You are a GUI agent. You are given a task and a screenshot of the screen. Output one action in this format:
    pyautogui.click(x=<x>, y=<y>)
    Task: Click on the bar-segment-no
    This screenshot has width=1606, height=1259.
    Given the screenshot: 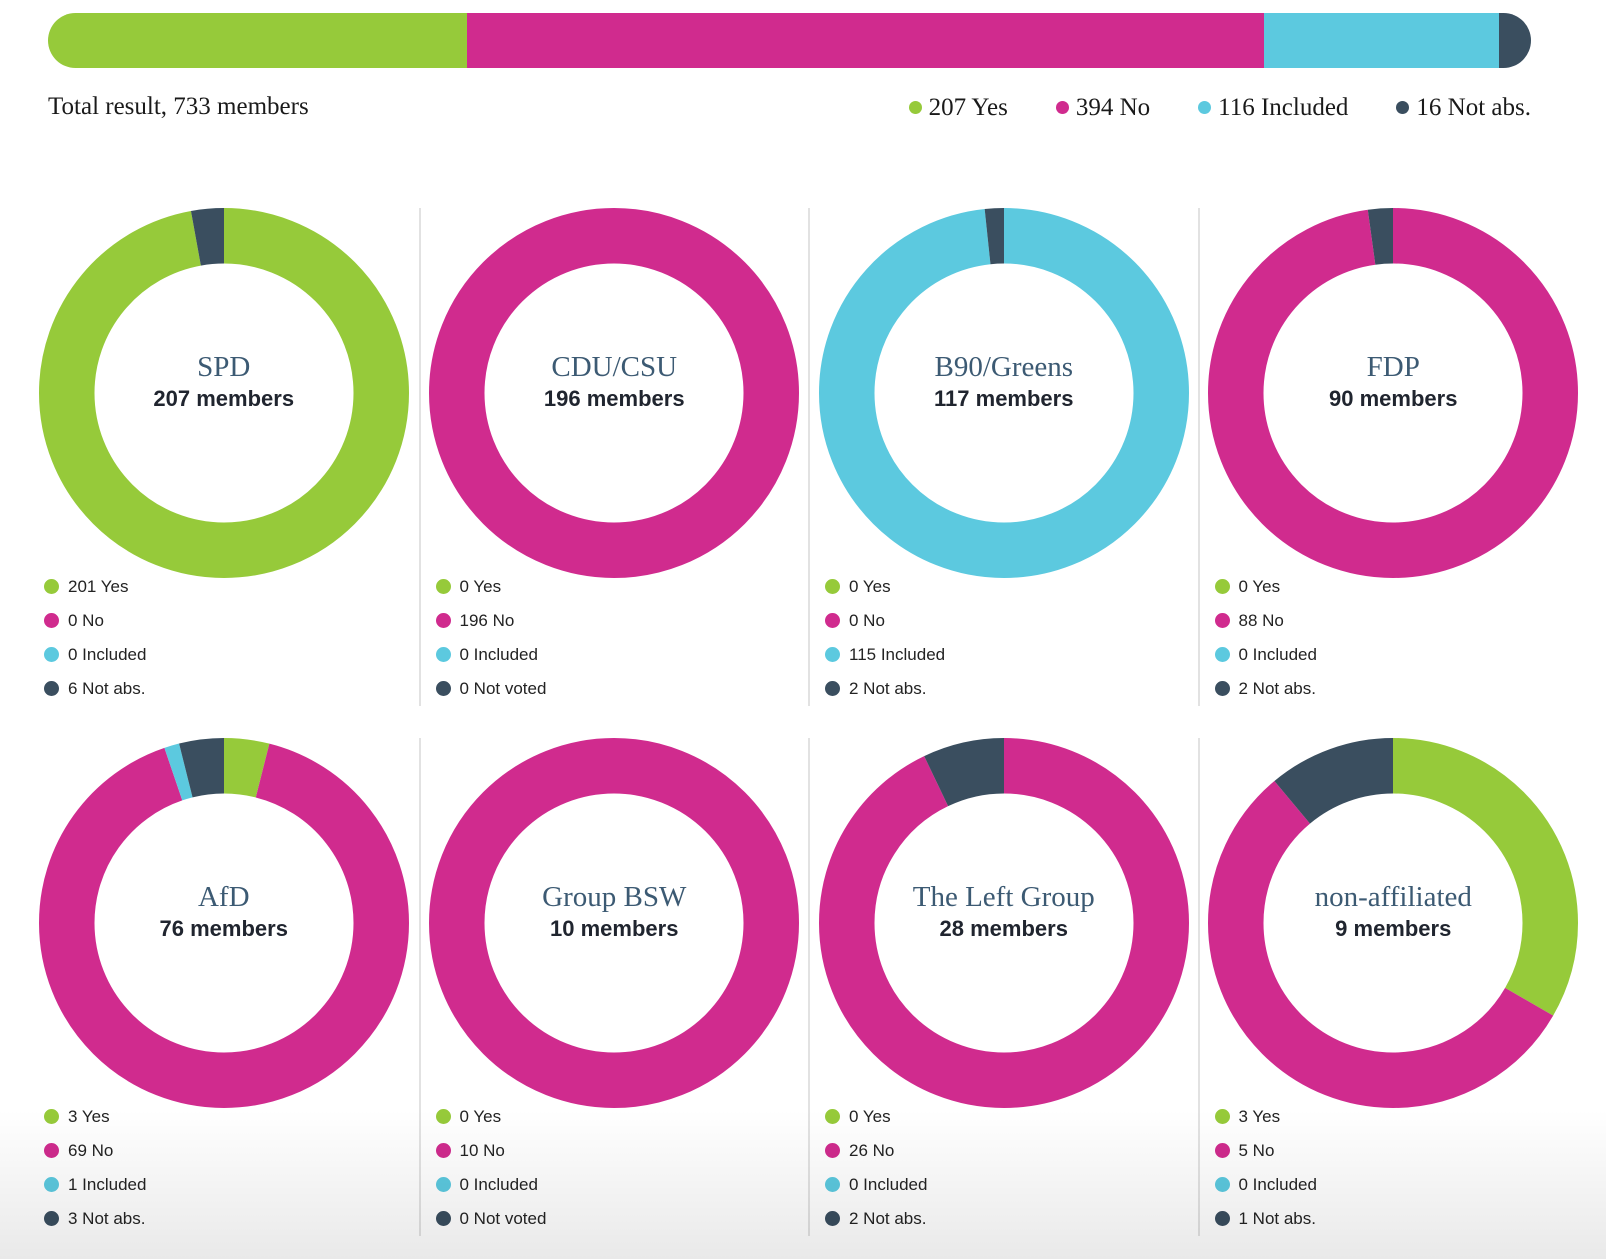 What is the action you would take?
    pyautogui.click(x=865, y=40)
    